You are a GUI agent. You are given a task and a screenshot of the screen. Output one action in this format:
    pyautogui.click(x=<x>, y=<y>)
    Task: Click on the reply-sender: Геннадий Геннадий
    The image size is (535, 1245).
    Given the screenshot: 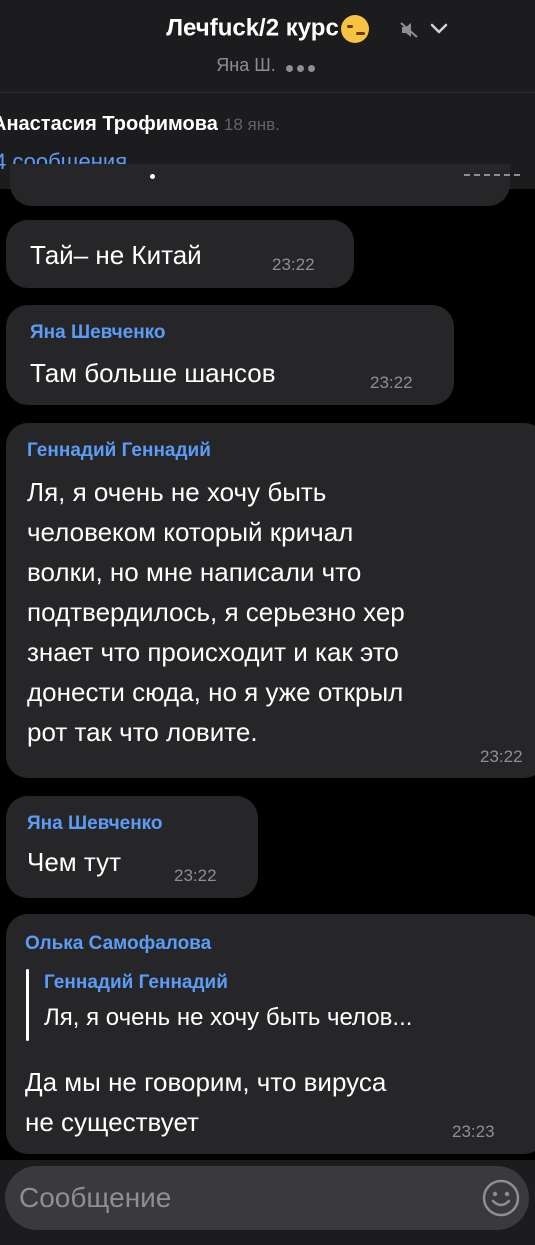 What is the action you would take?
    pyautogui.click(x=136, y=983)
    